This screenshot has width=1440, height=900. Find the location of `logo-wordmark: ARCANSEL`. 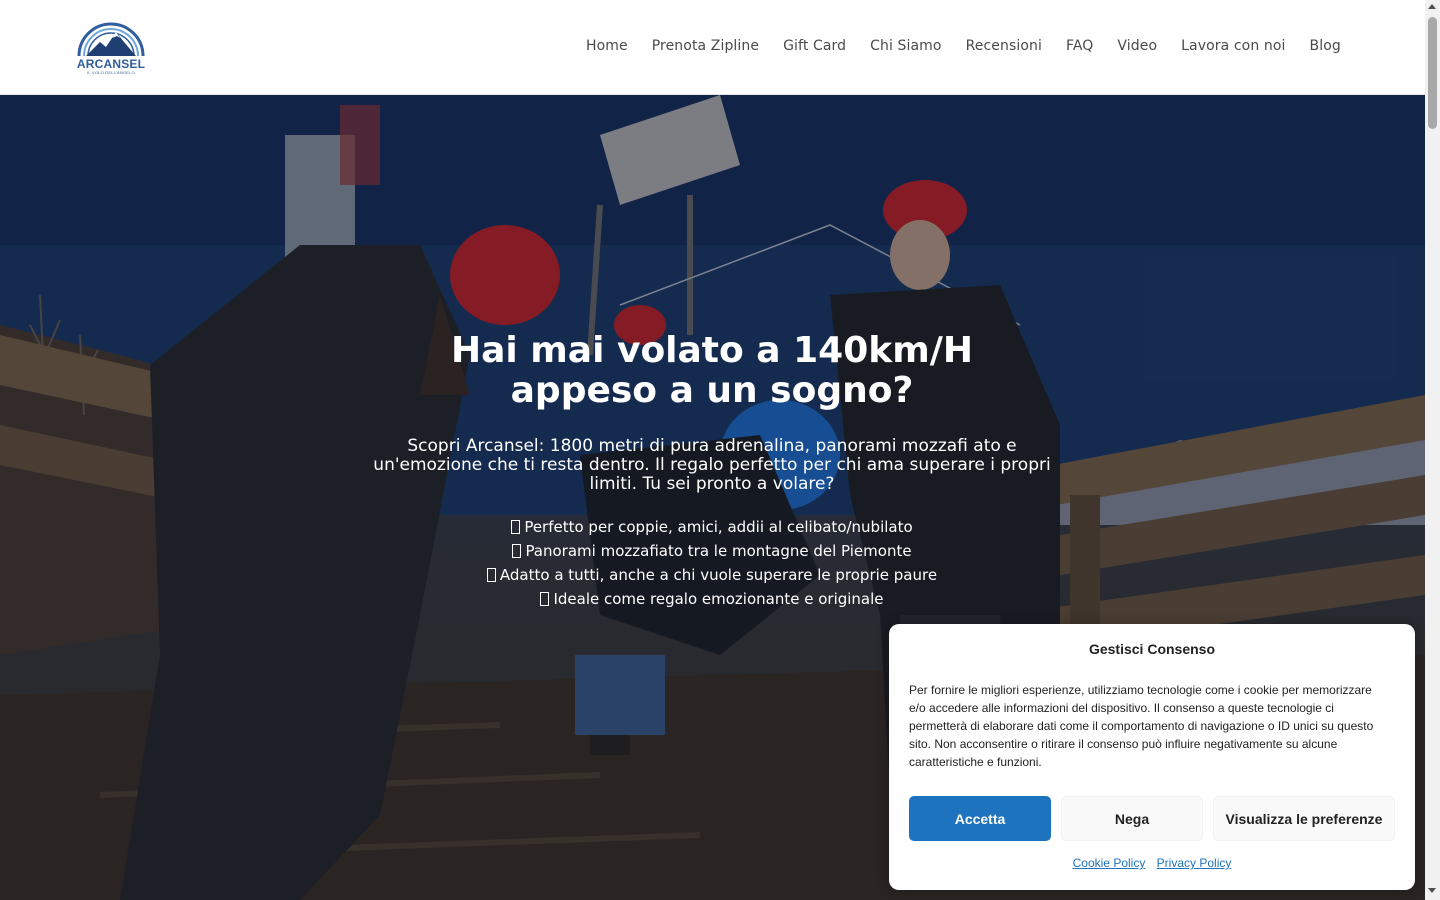

logo-wordmark: ARCANSEL is located at coordinates (111, 64).